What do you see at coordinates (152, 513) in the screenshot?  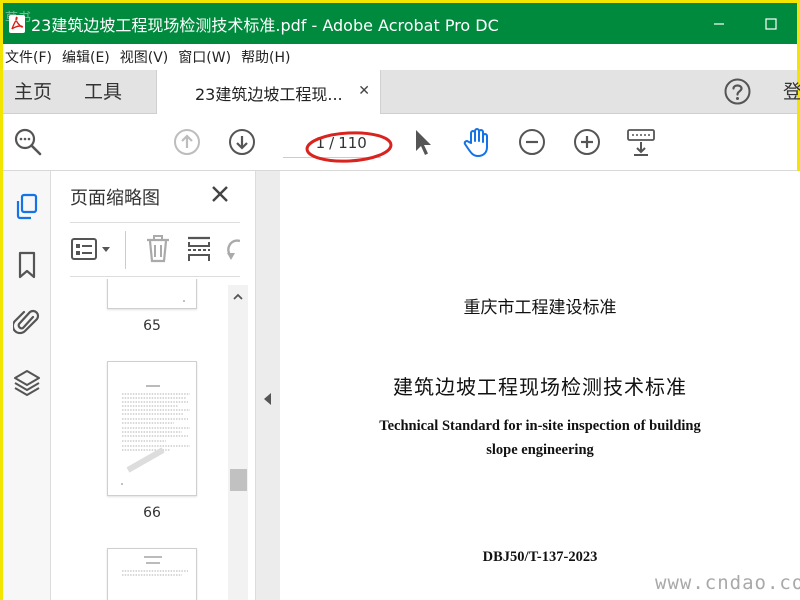 I see `thumbnail-label-66: 66` at bounding box center [152, 513].